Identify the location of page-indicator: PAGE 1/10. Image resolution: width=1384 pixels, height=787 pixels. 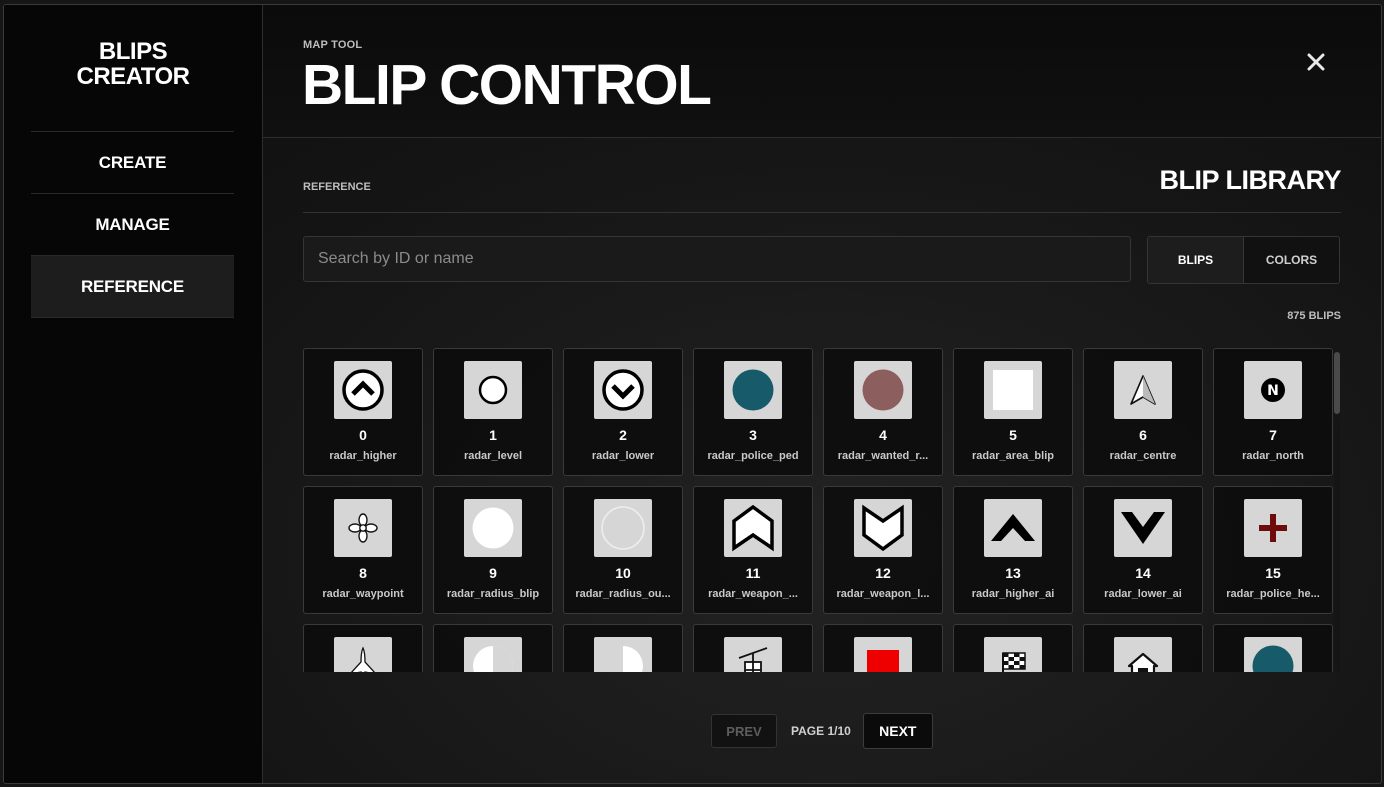
(821, 731).